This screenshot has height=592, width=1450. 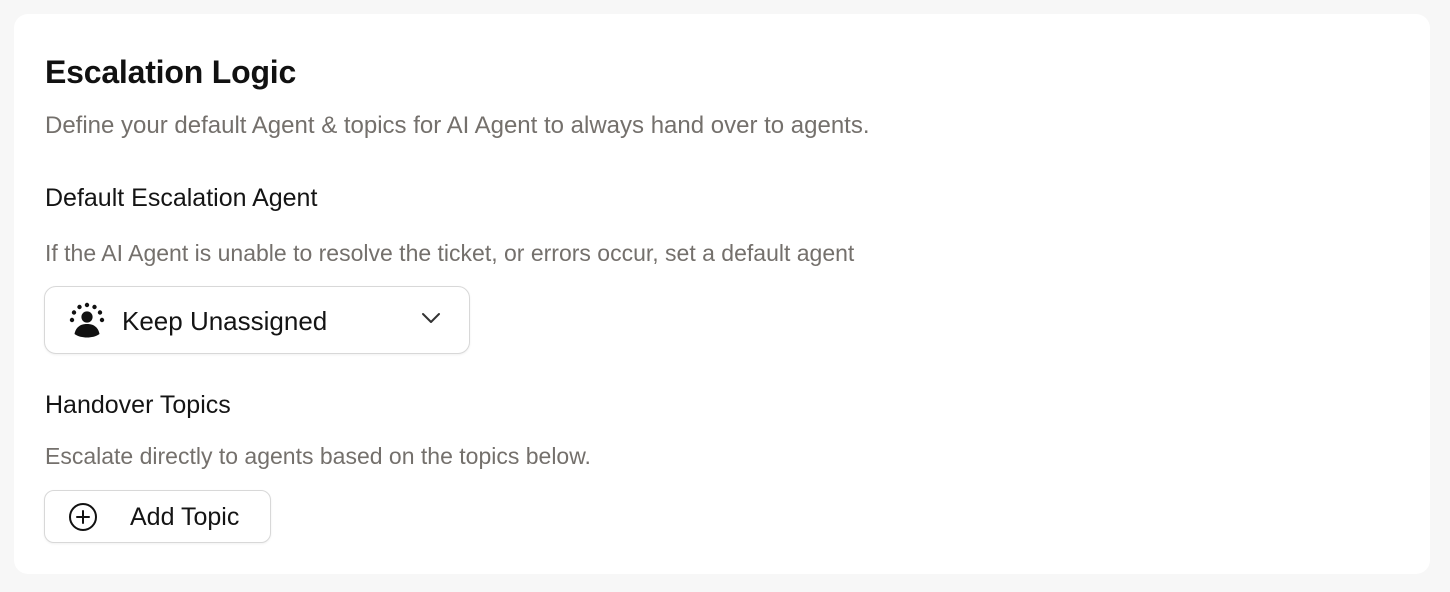 I want to click on handover-topics-heading: Handover Topics, so click(x=138, y=405).